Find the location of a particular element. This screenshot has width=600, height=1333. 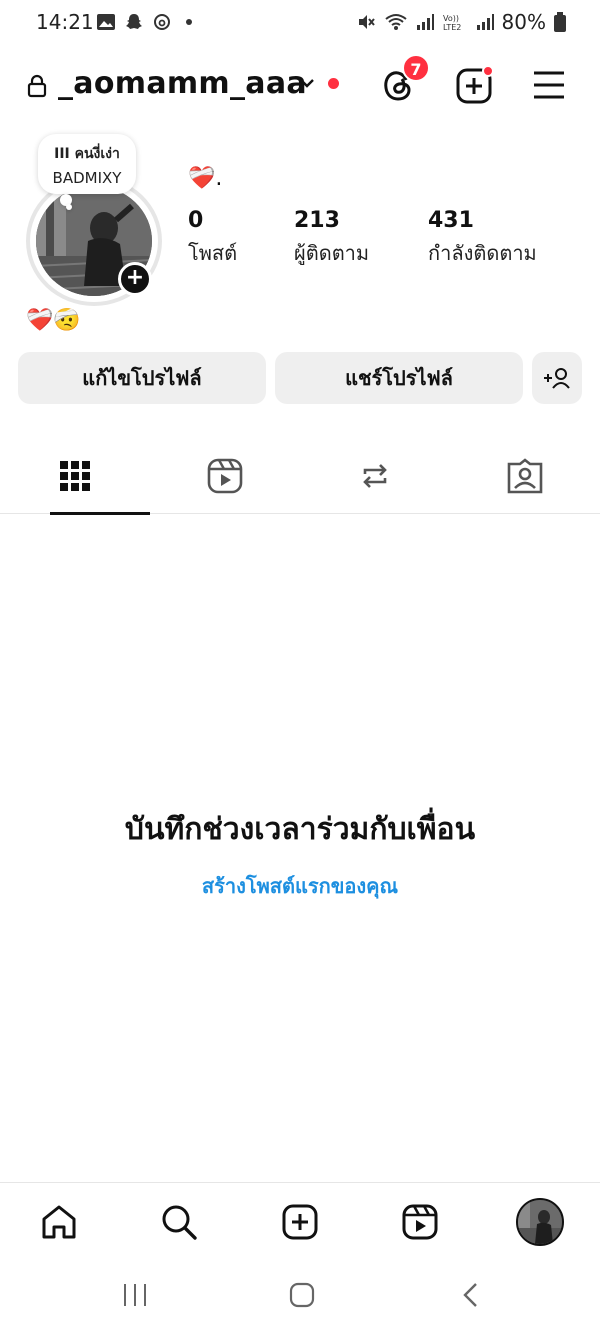

create-icon is located at coordinates (300, 1222).